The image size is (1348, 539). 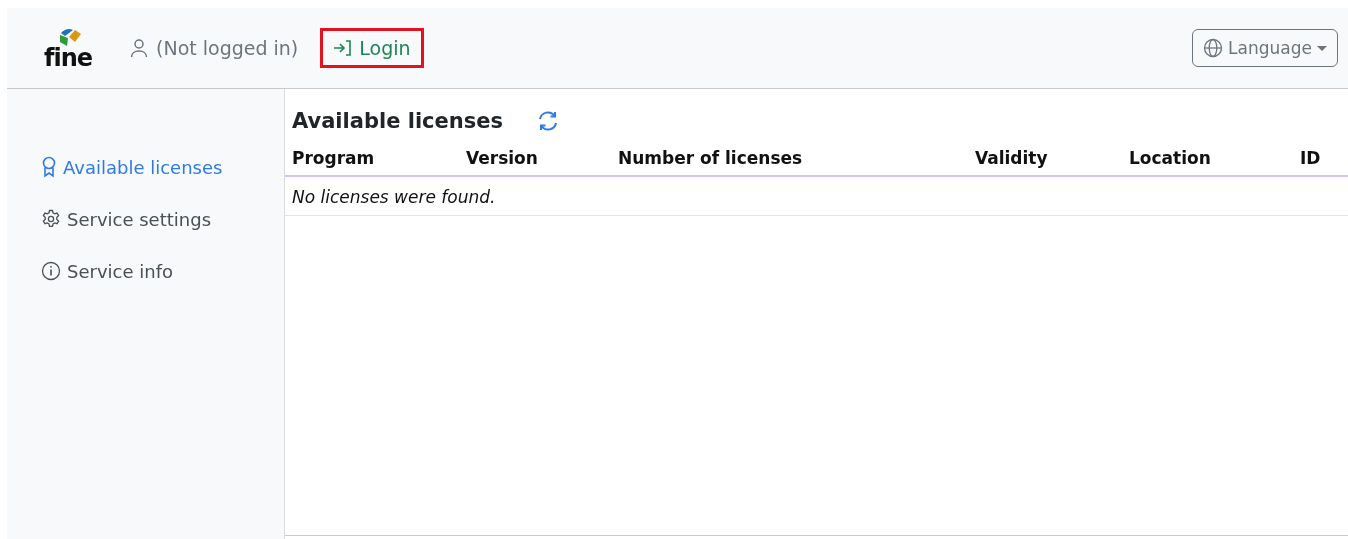 What do you see at coordinates (68, 58) in the screenshot?
I see `logo-text: fine` at bounding box center [68, 58].